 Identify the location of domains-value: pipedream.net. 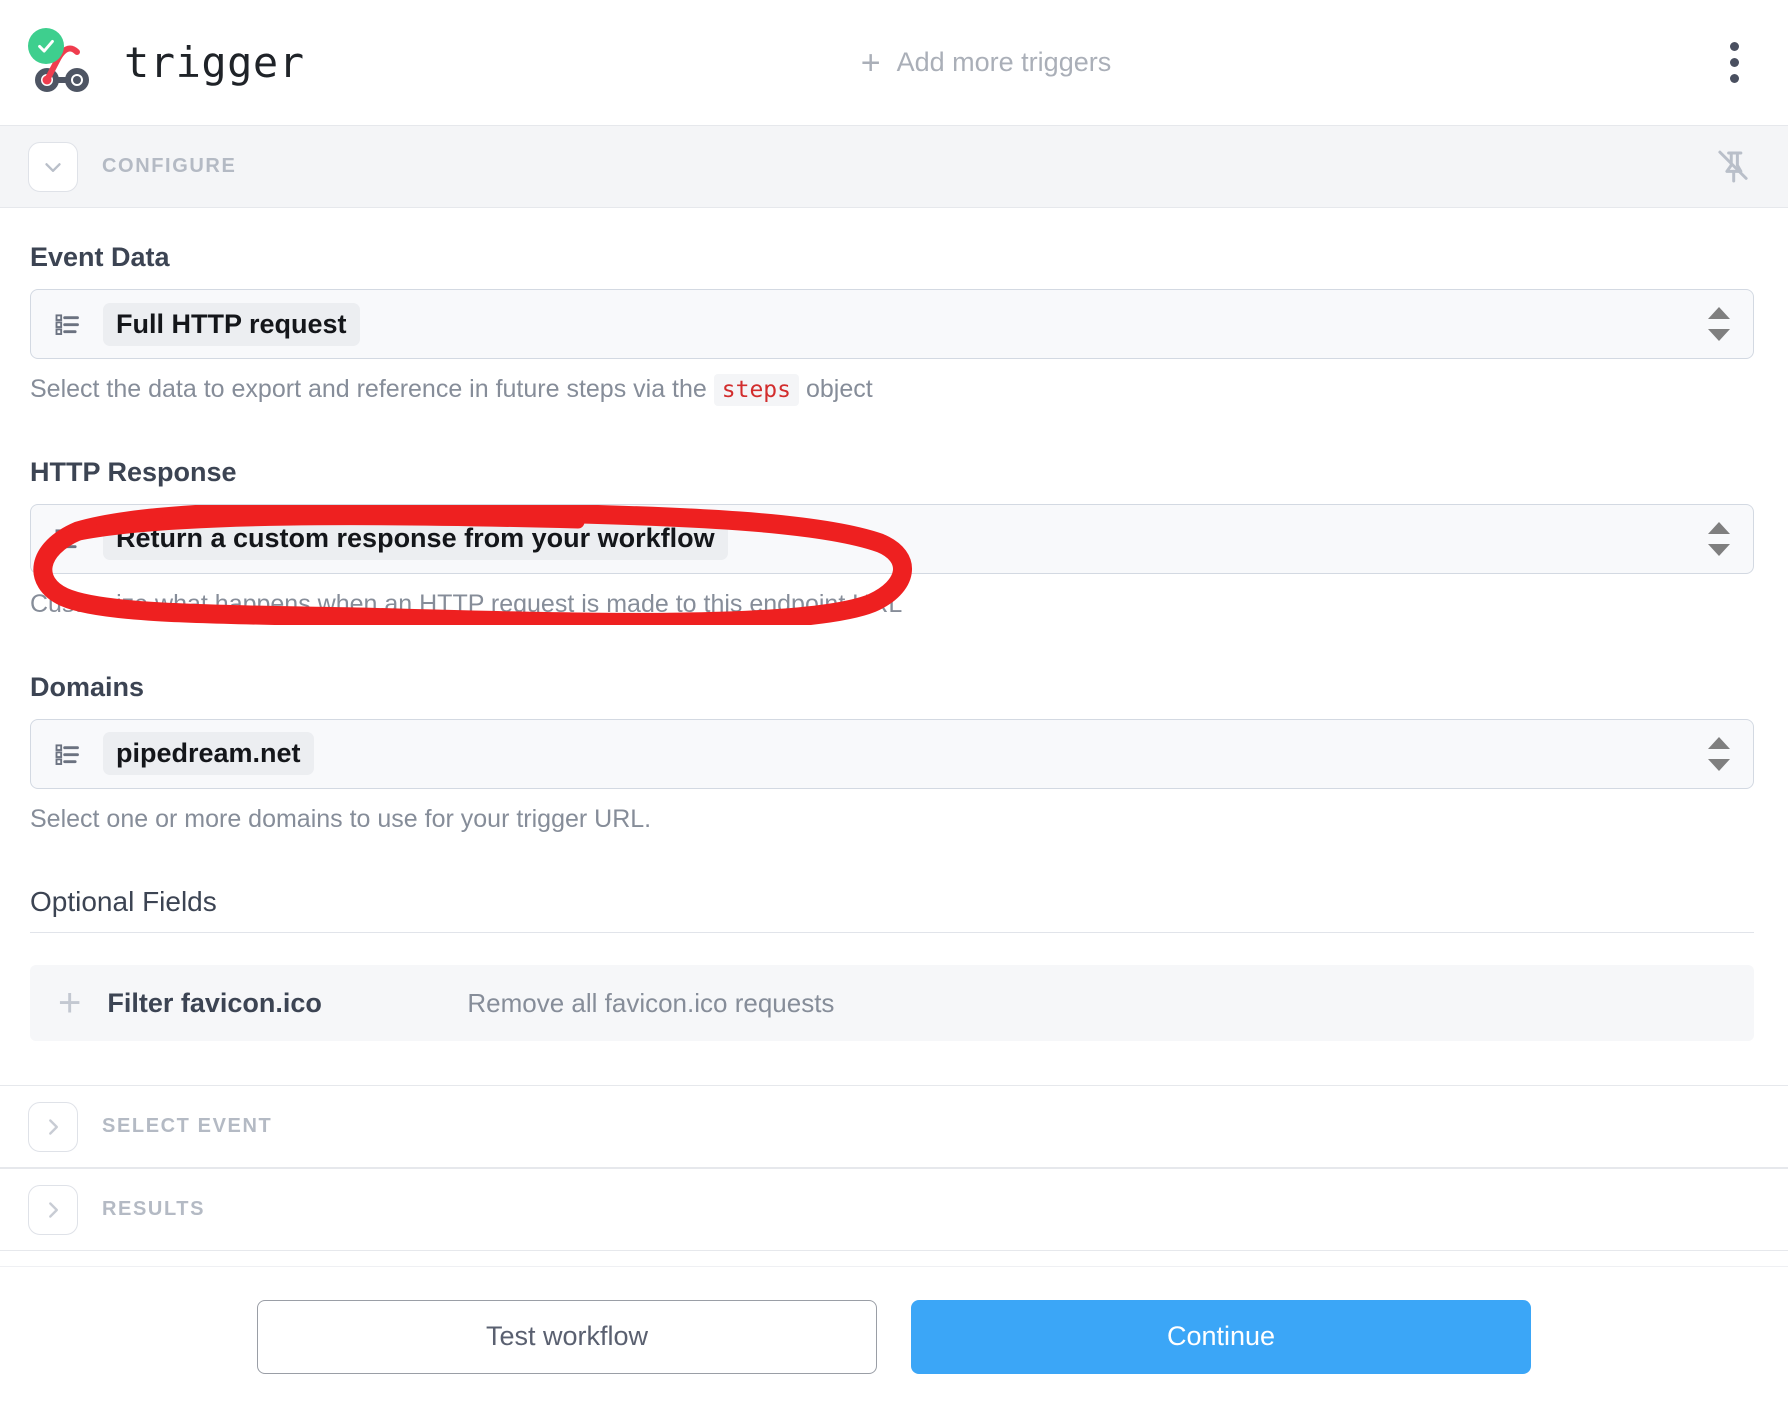
(208, 753).